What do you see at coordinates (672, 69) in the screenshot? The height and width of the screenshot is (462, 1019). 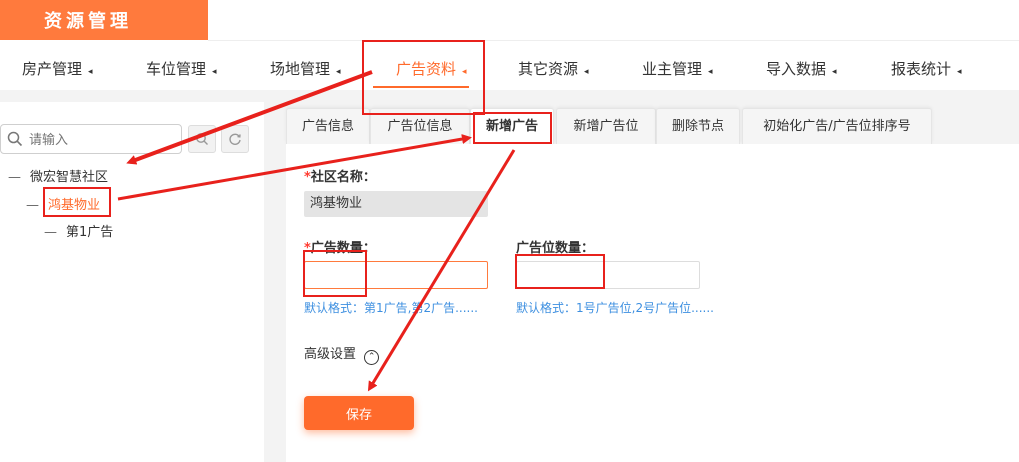 I see `nav-item-label: 业主管理` at bounding box center [672, 69].